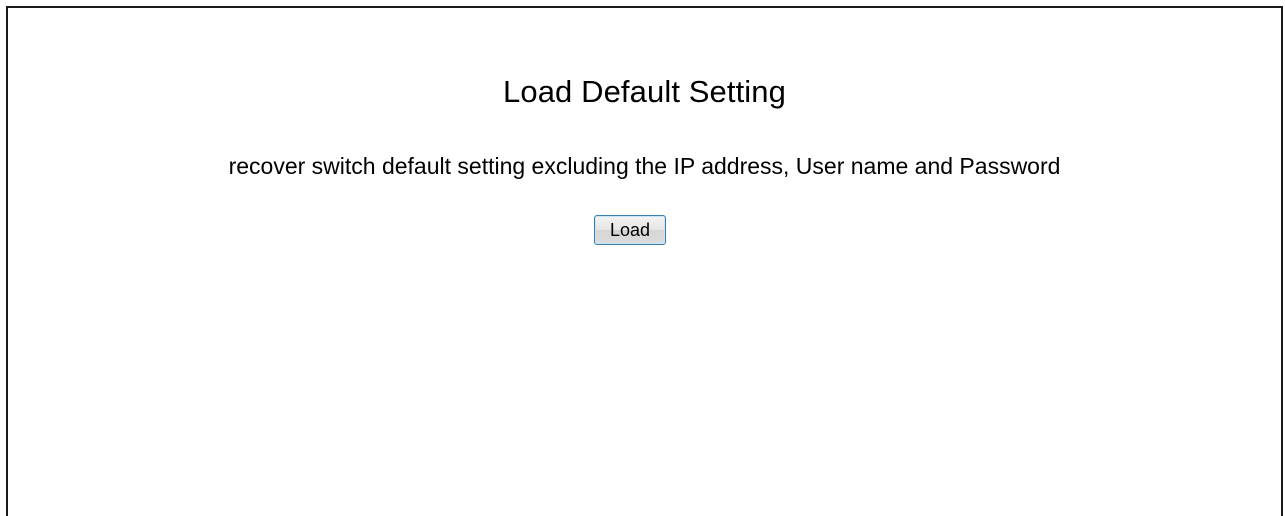 This screenshot has height=516, width=1285. Describe the element at coordinates (630, 230) in the screenshot. I see `load-button: Load` at that location.